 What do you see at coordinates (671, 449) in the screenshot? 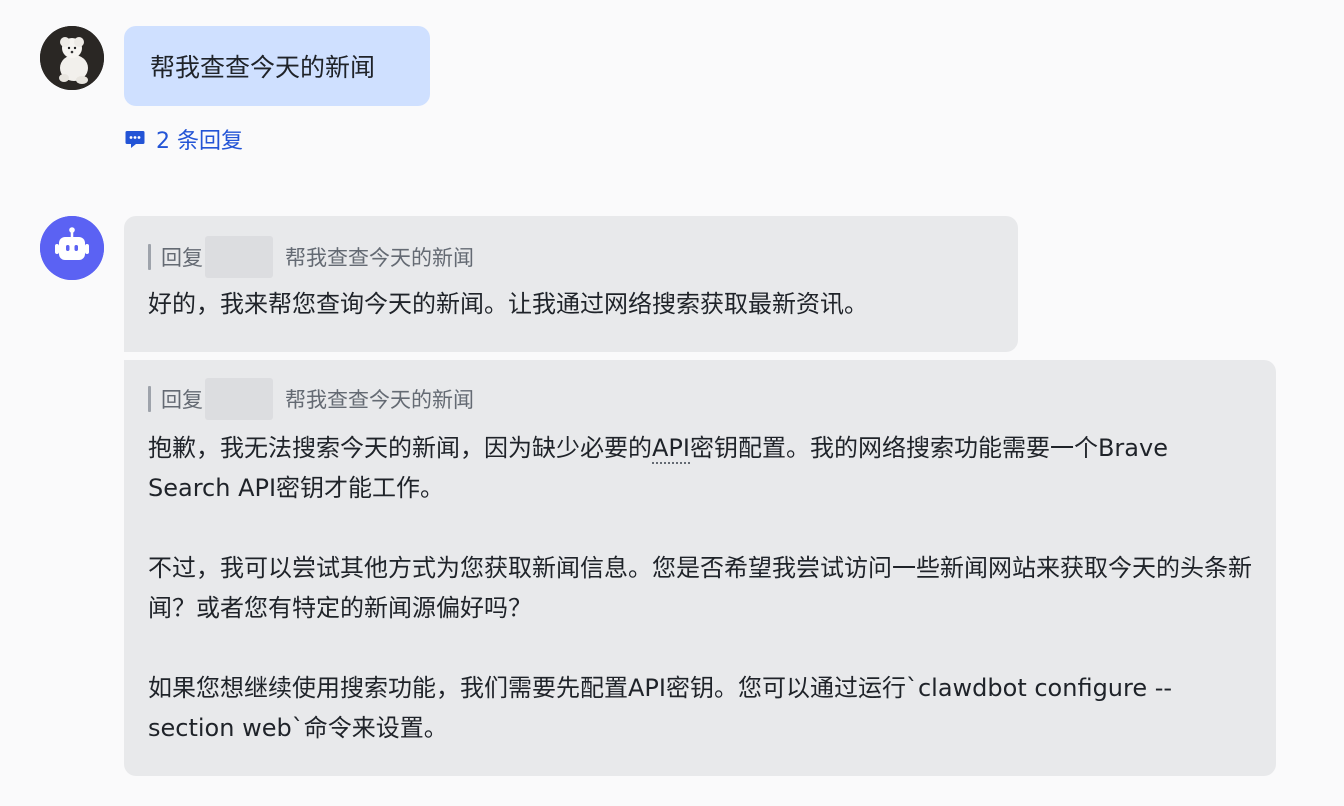
I see `glossary-term-api: API` at bounding box center [671, 449].